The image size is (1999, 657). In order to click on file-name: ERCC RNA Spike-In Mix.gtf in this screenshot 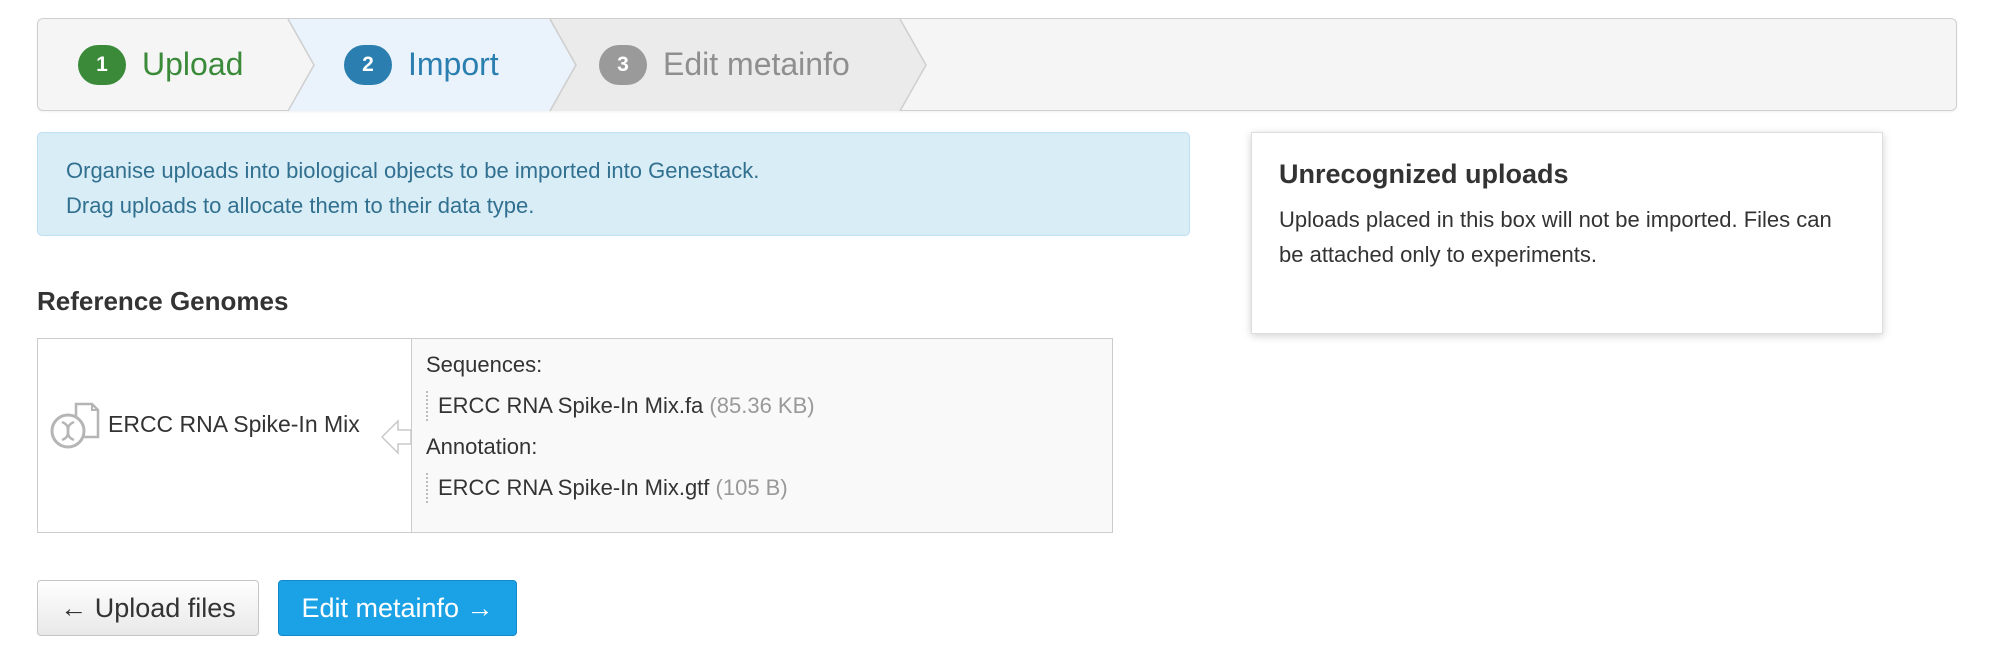, I will do `click(574, 487)`.